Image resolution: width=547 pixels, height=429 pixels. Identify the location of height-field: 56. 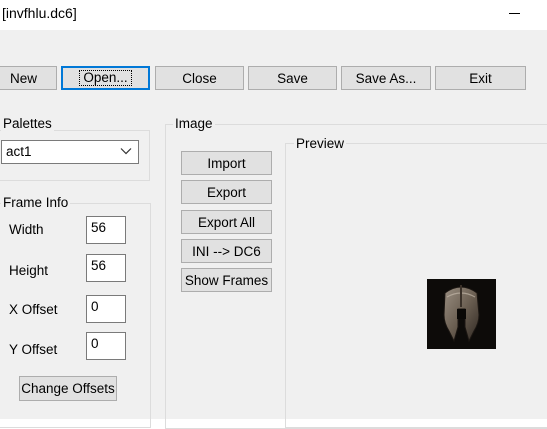
(106, 268).